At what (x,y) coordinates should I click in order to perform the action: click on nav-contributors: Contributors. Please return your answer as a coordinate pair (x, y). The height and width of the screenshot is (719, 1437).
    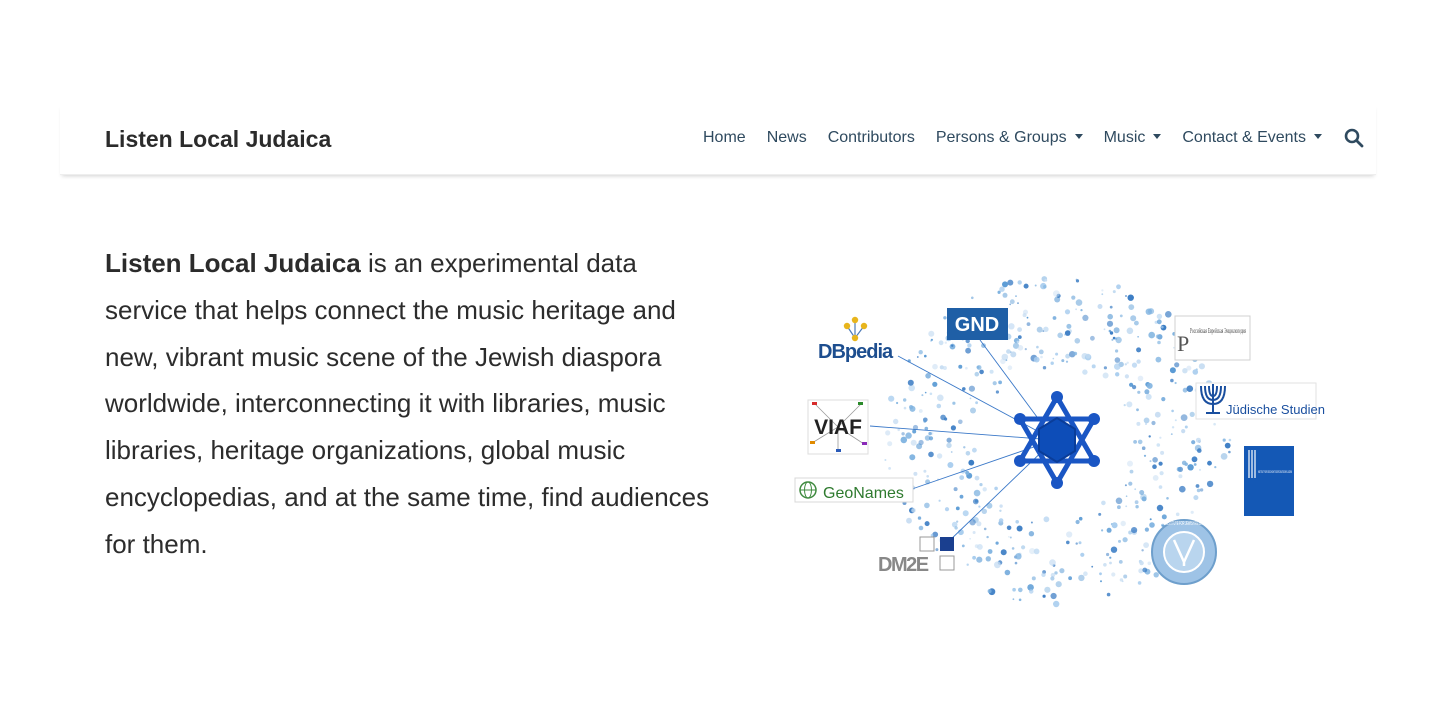
    Looking at the image, I should click on (871, 138).